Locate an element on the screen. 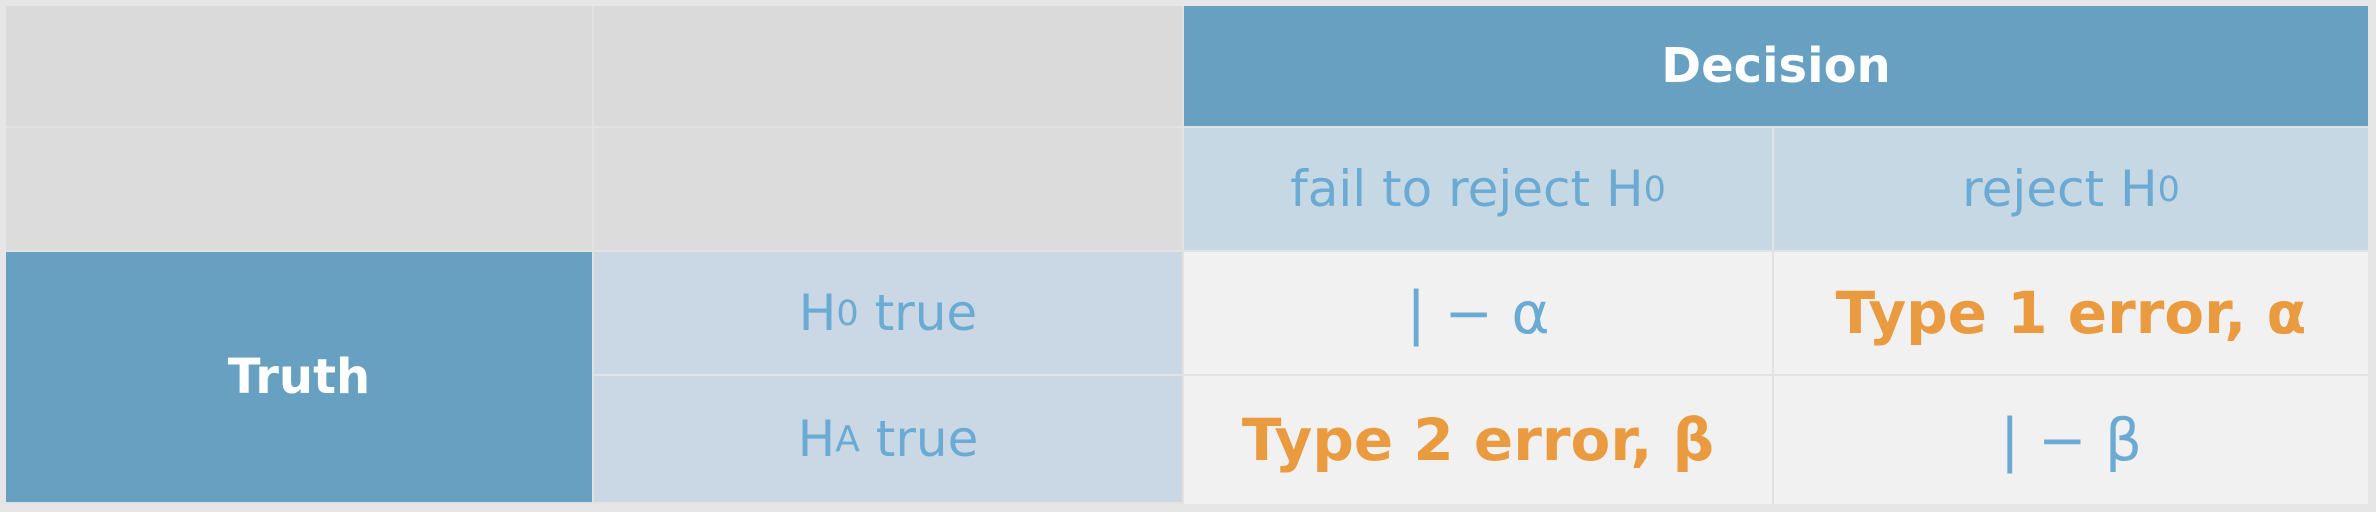 Image resolution: width=2376 pixels, height=512 pixels. decision-header: Decision is located at coordinates (1776, 67).